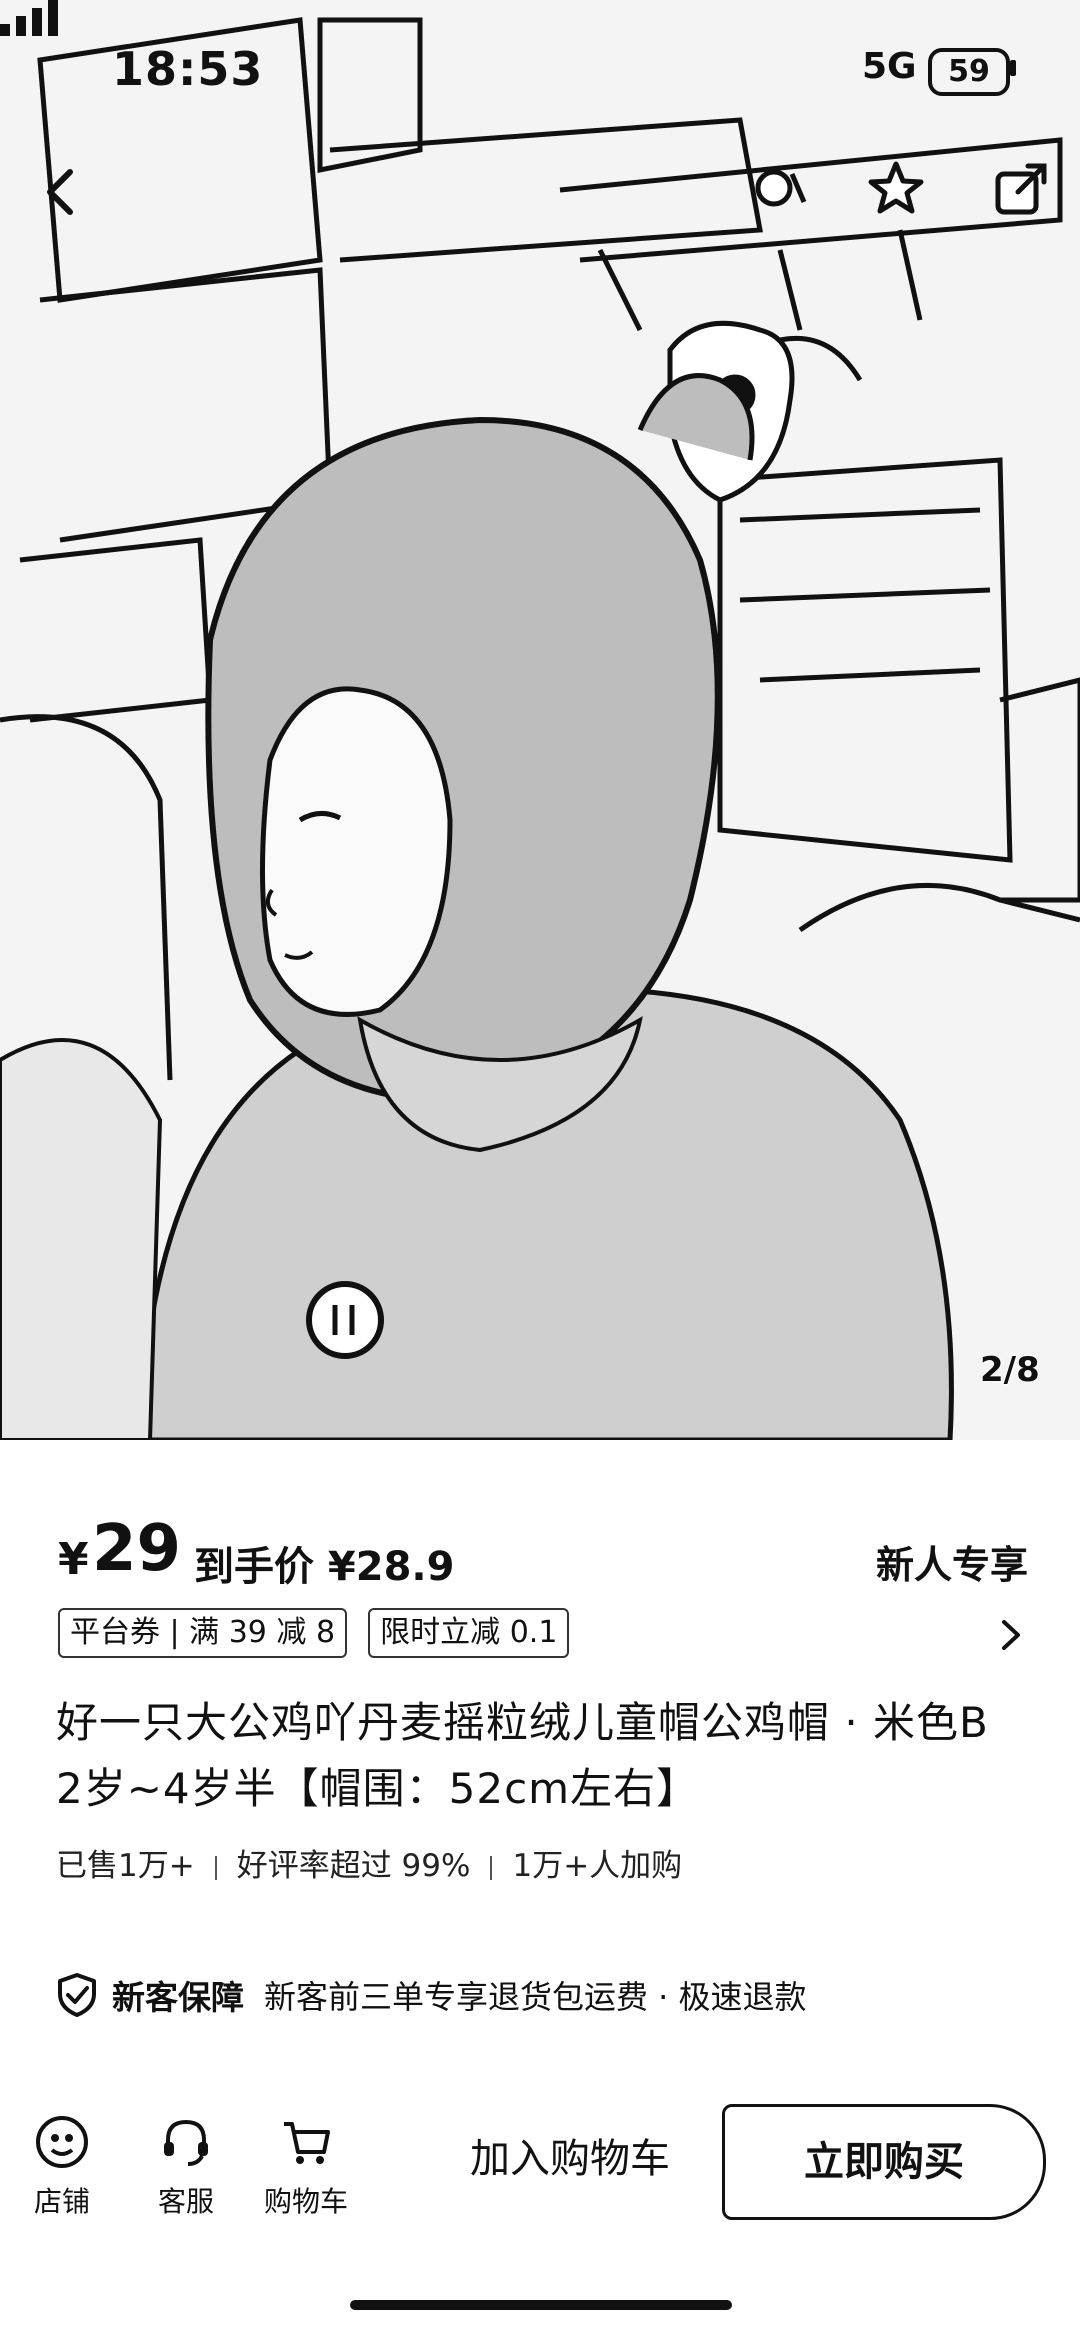 This screenshot has height=2337, width=1080. I want to click on gallery-pager: 2/8, so click(1010, 1370).